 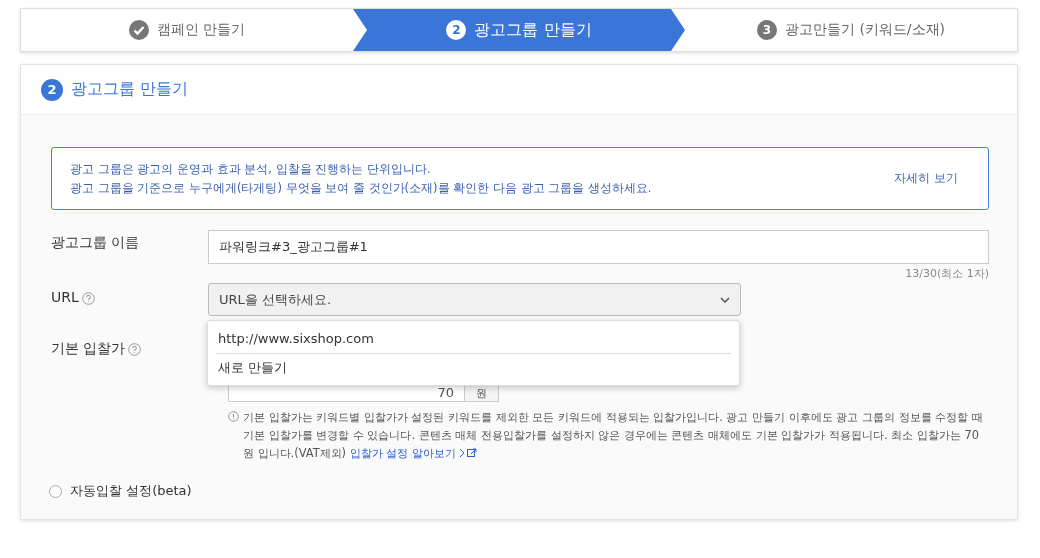 I want to click on step-tab: 2 광고그룹 만들기, so click(x=519, y=30).